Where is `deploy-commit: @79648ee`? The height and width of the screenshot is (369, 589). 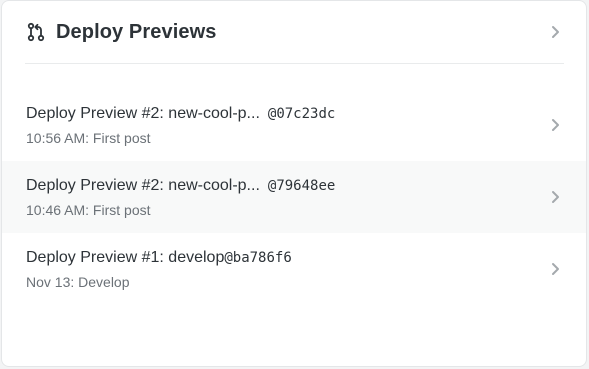
deploy-commit: @79648ee is located at coordinates (301, 186).